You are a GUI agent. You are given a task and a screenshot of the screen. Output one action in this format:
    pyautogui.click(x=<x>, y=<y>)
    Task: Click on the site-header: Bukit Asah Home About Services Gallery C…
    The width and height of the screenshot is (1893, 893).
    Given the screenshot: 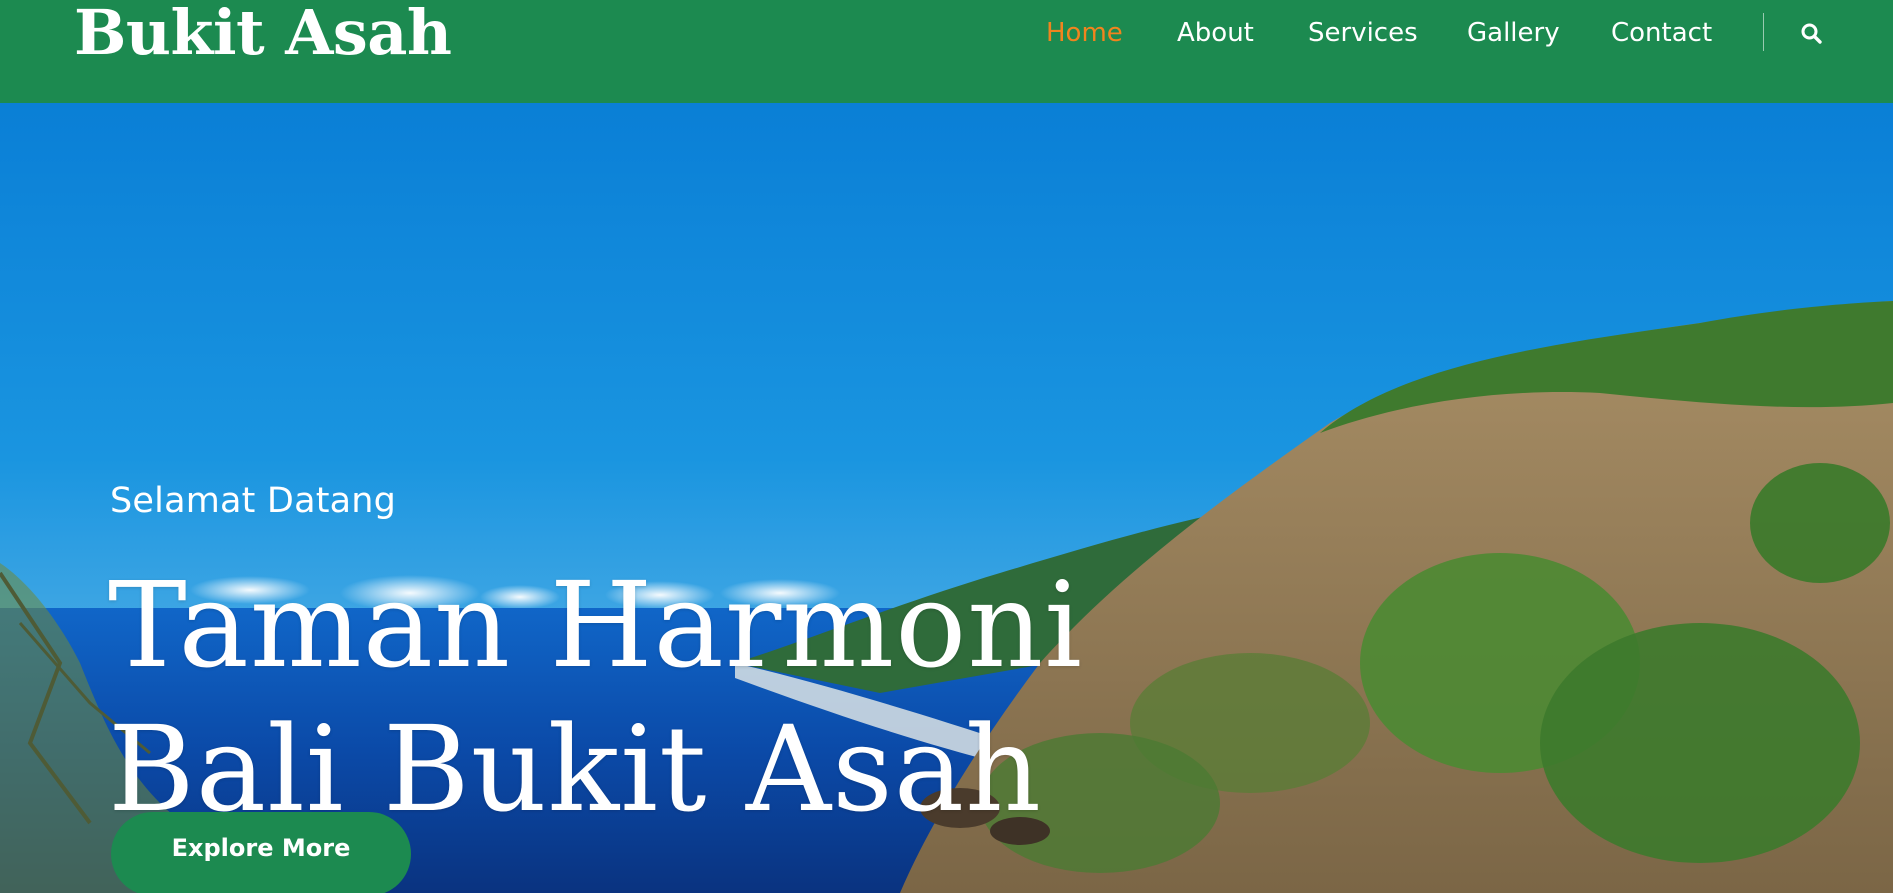 What is the action you would take?
    pyautogui.click(x=946, y=51)
    